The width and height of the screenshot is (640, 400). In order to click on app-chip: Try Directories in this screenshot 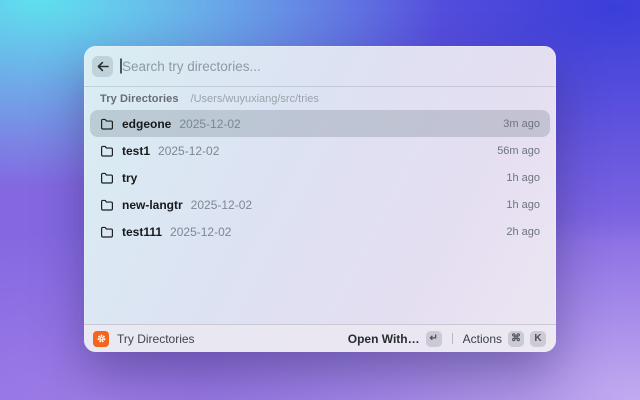, I will do `click(144, 338)`.